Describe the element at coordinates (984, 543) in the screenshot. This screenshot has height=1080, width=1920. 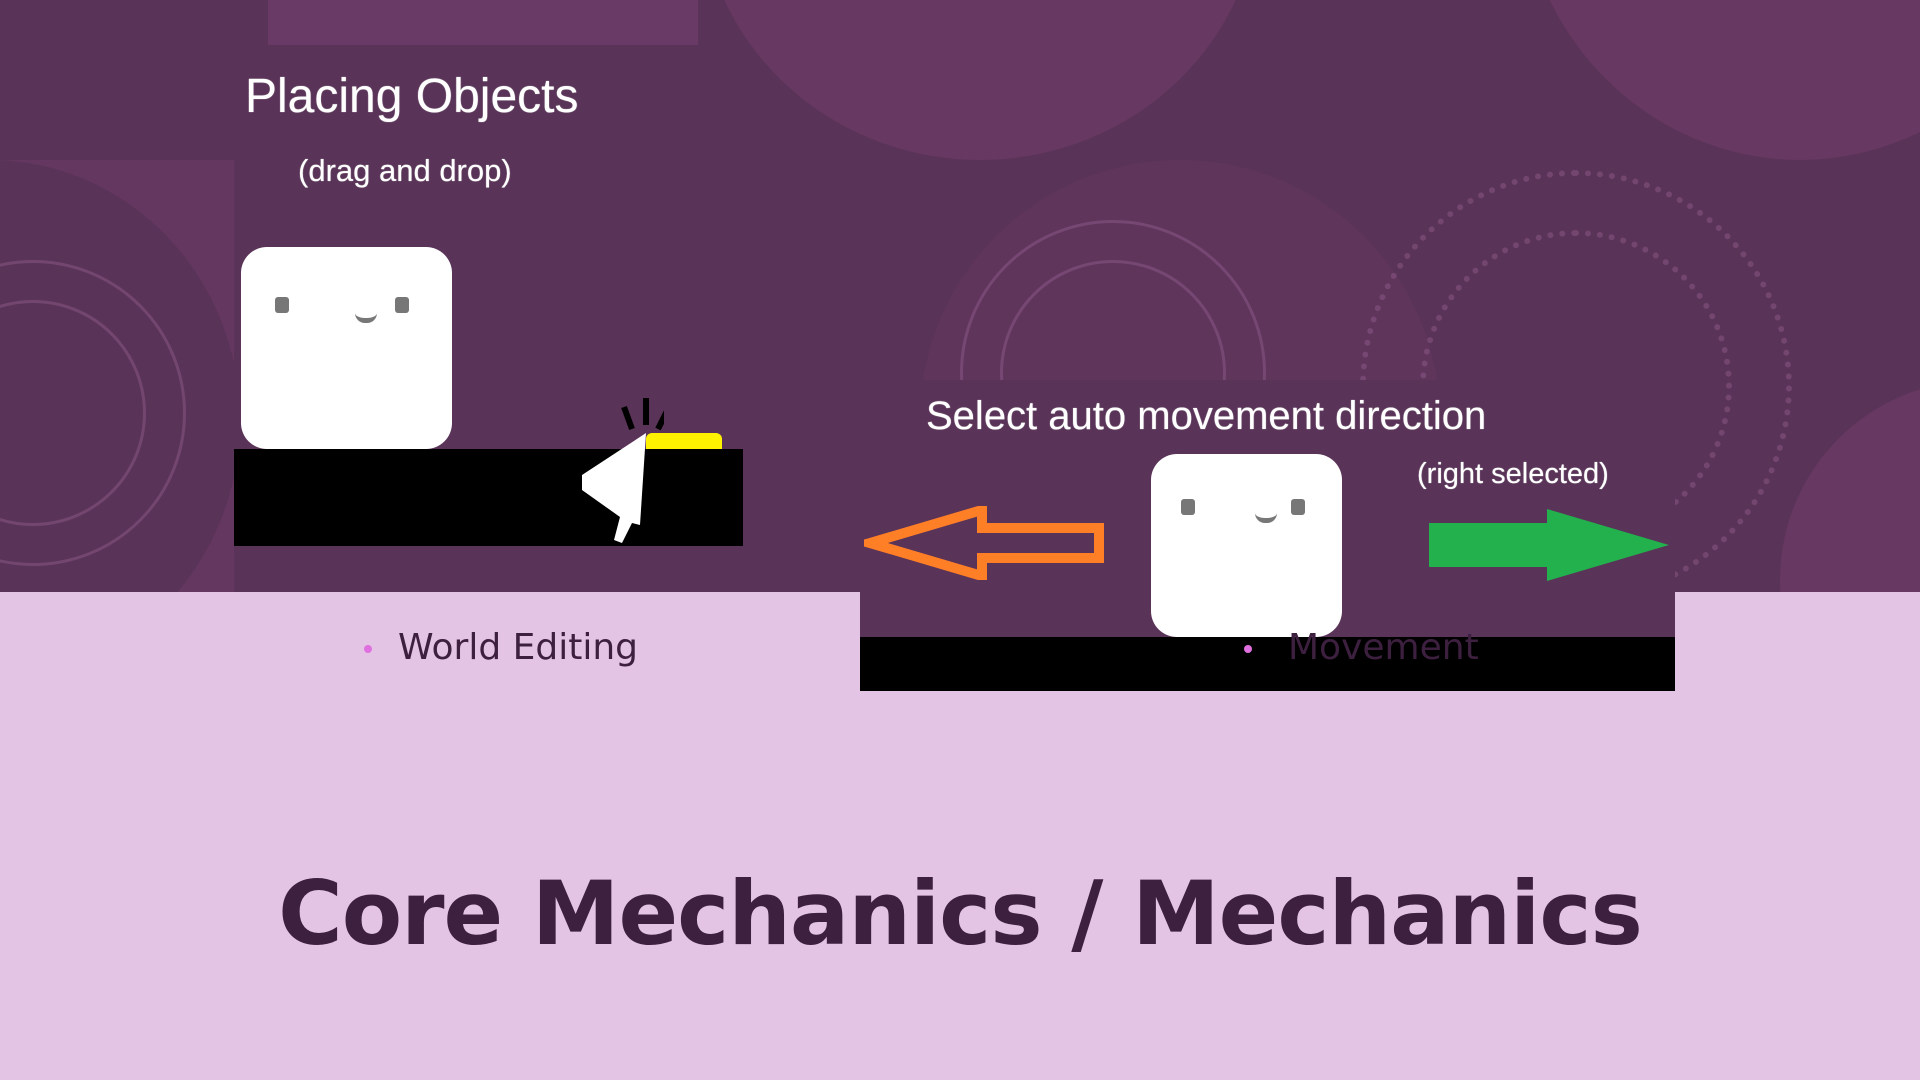
I see `left-arrow-icon` at that location.